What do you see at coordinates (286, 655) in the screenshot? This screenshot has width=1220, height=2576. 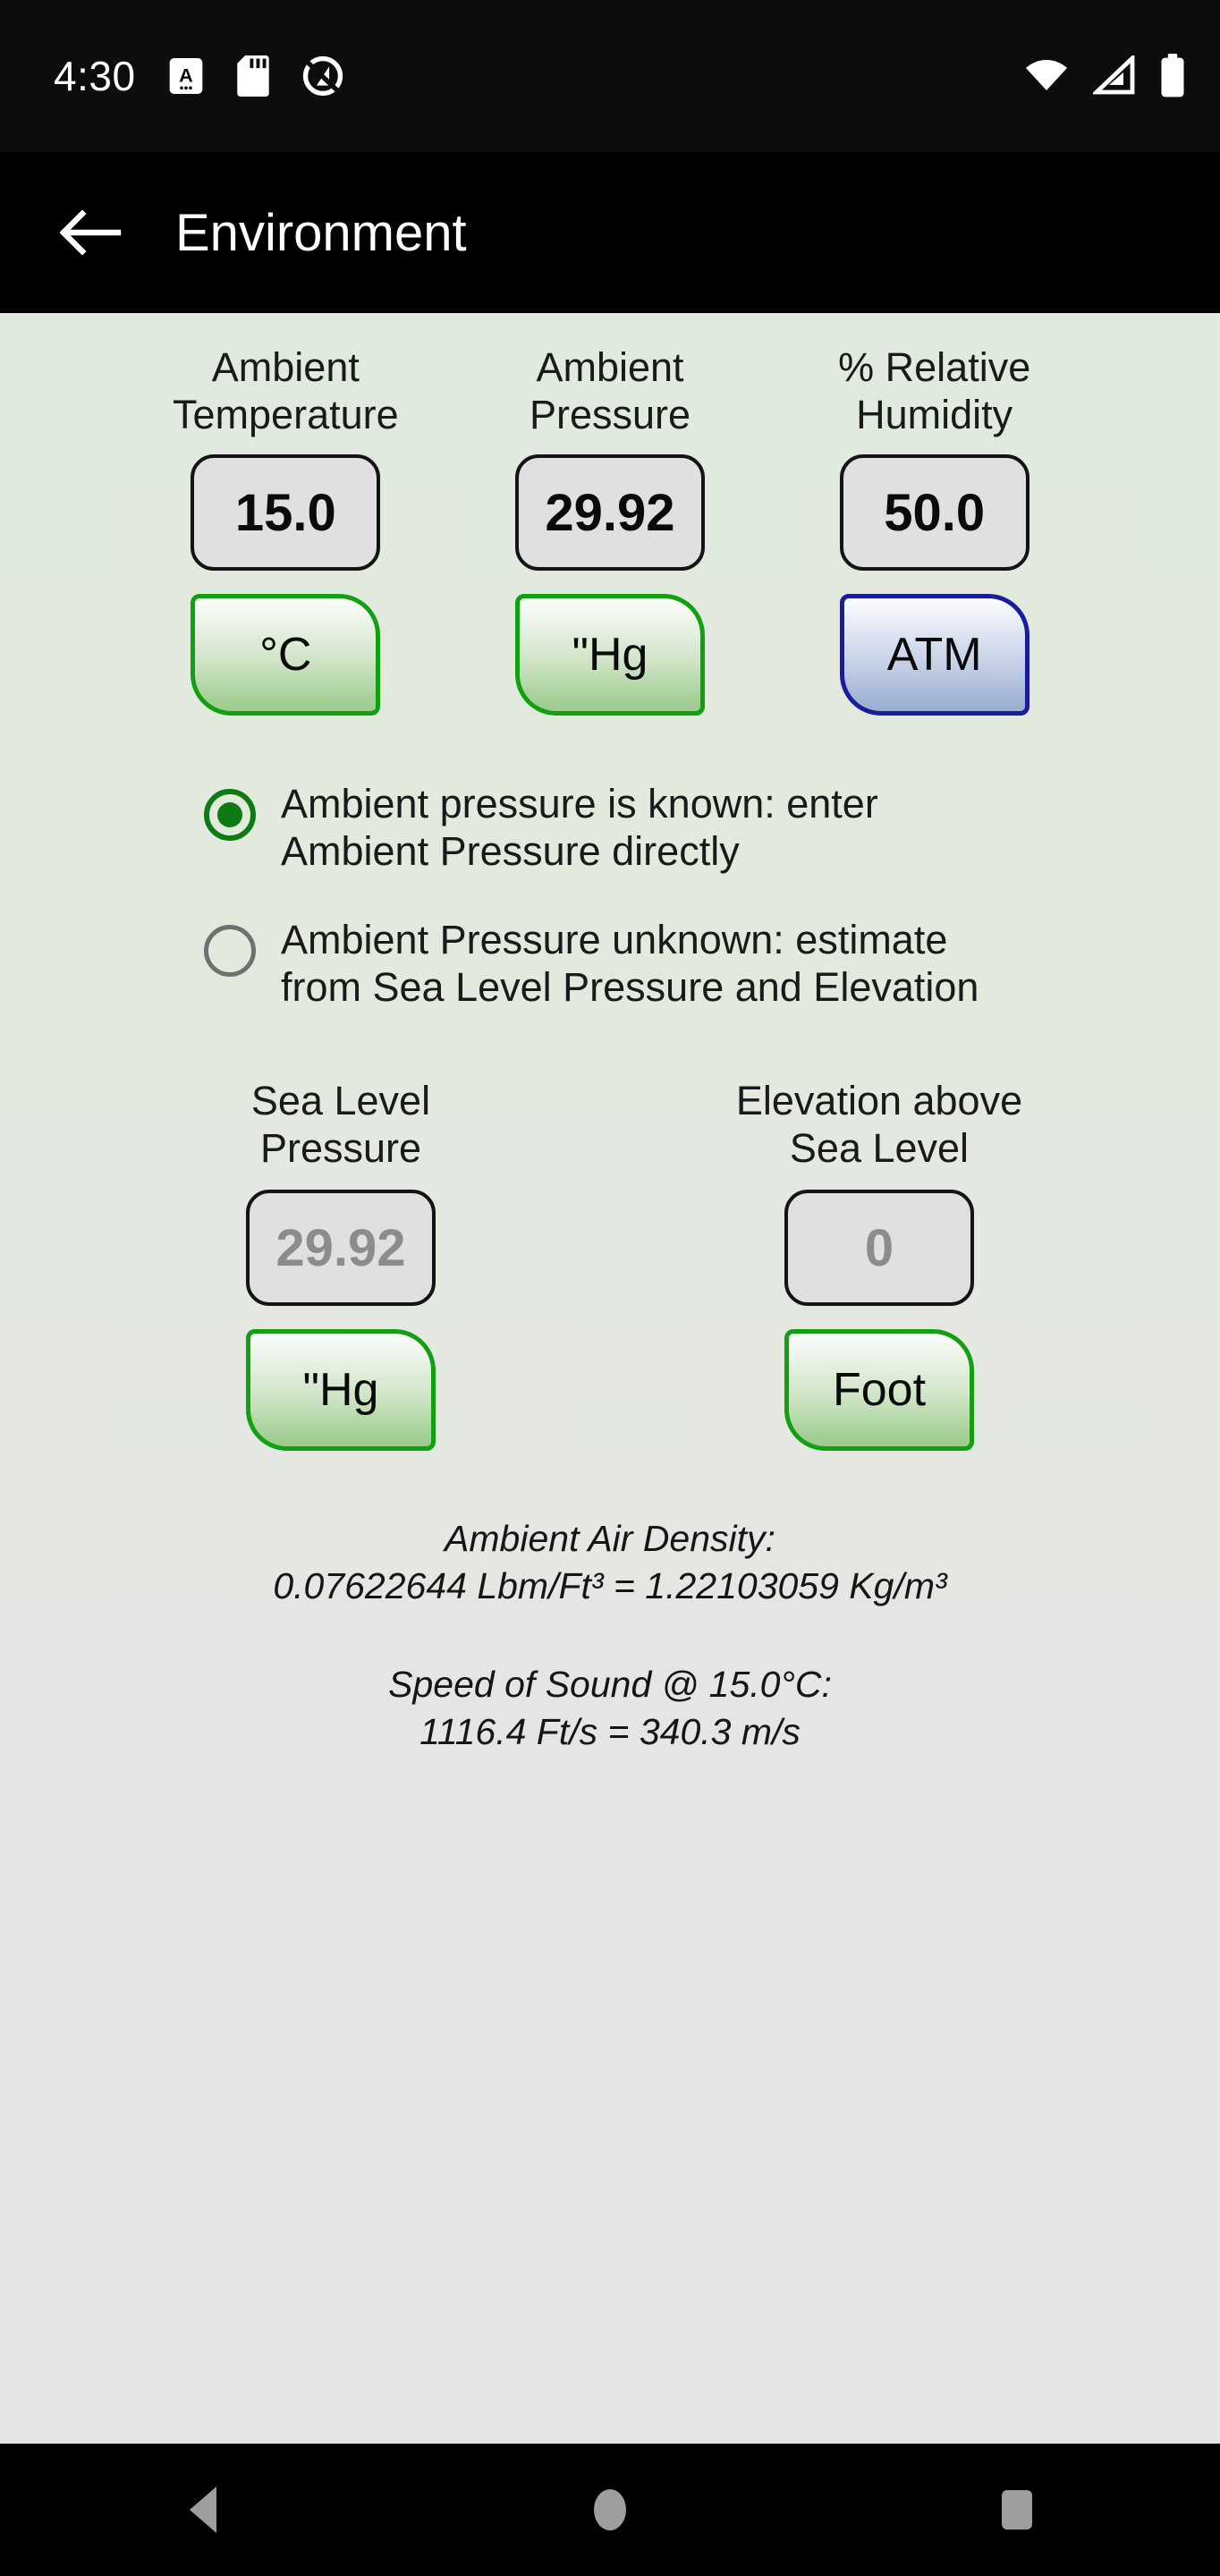 I see `ambient-temperature-unit-button: °C` at bounding box center [286, 655].